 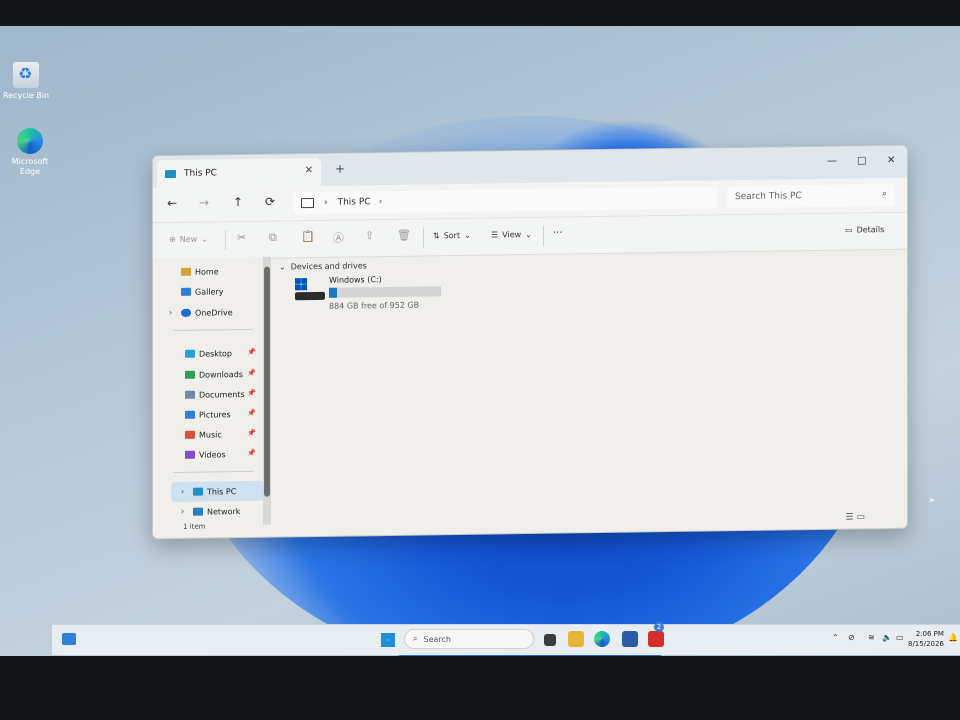 I want to click on search-input: Search This PC, so click(x=768, y=196).